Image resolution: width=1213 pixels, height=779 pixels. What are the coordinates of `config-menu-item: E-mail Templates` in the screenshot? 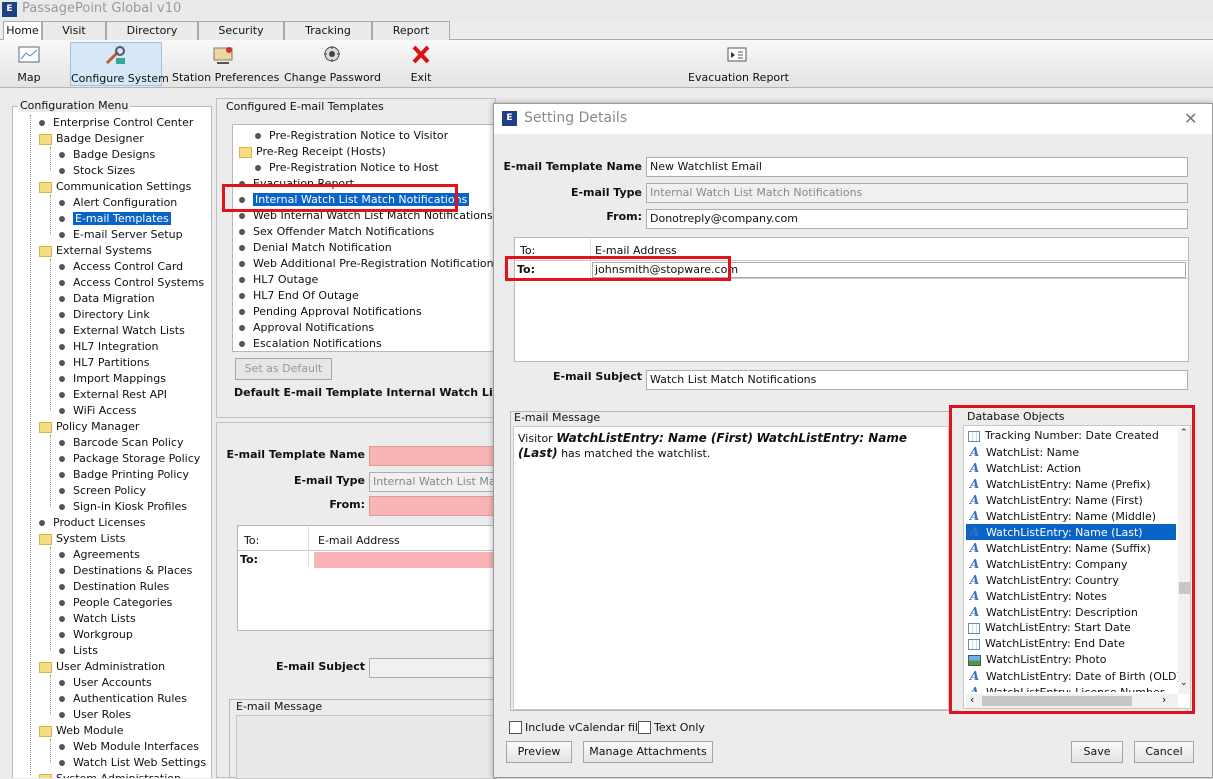 It's located at (115, 219).